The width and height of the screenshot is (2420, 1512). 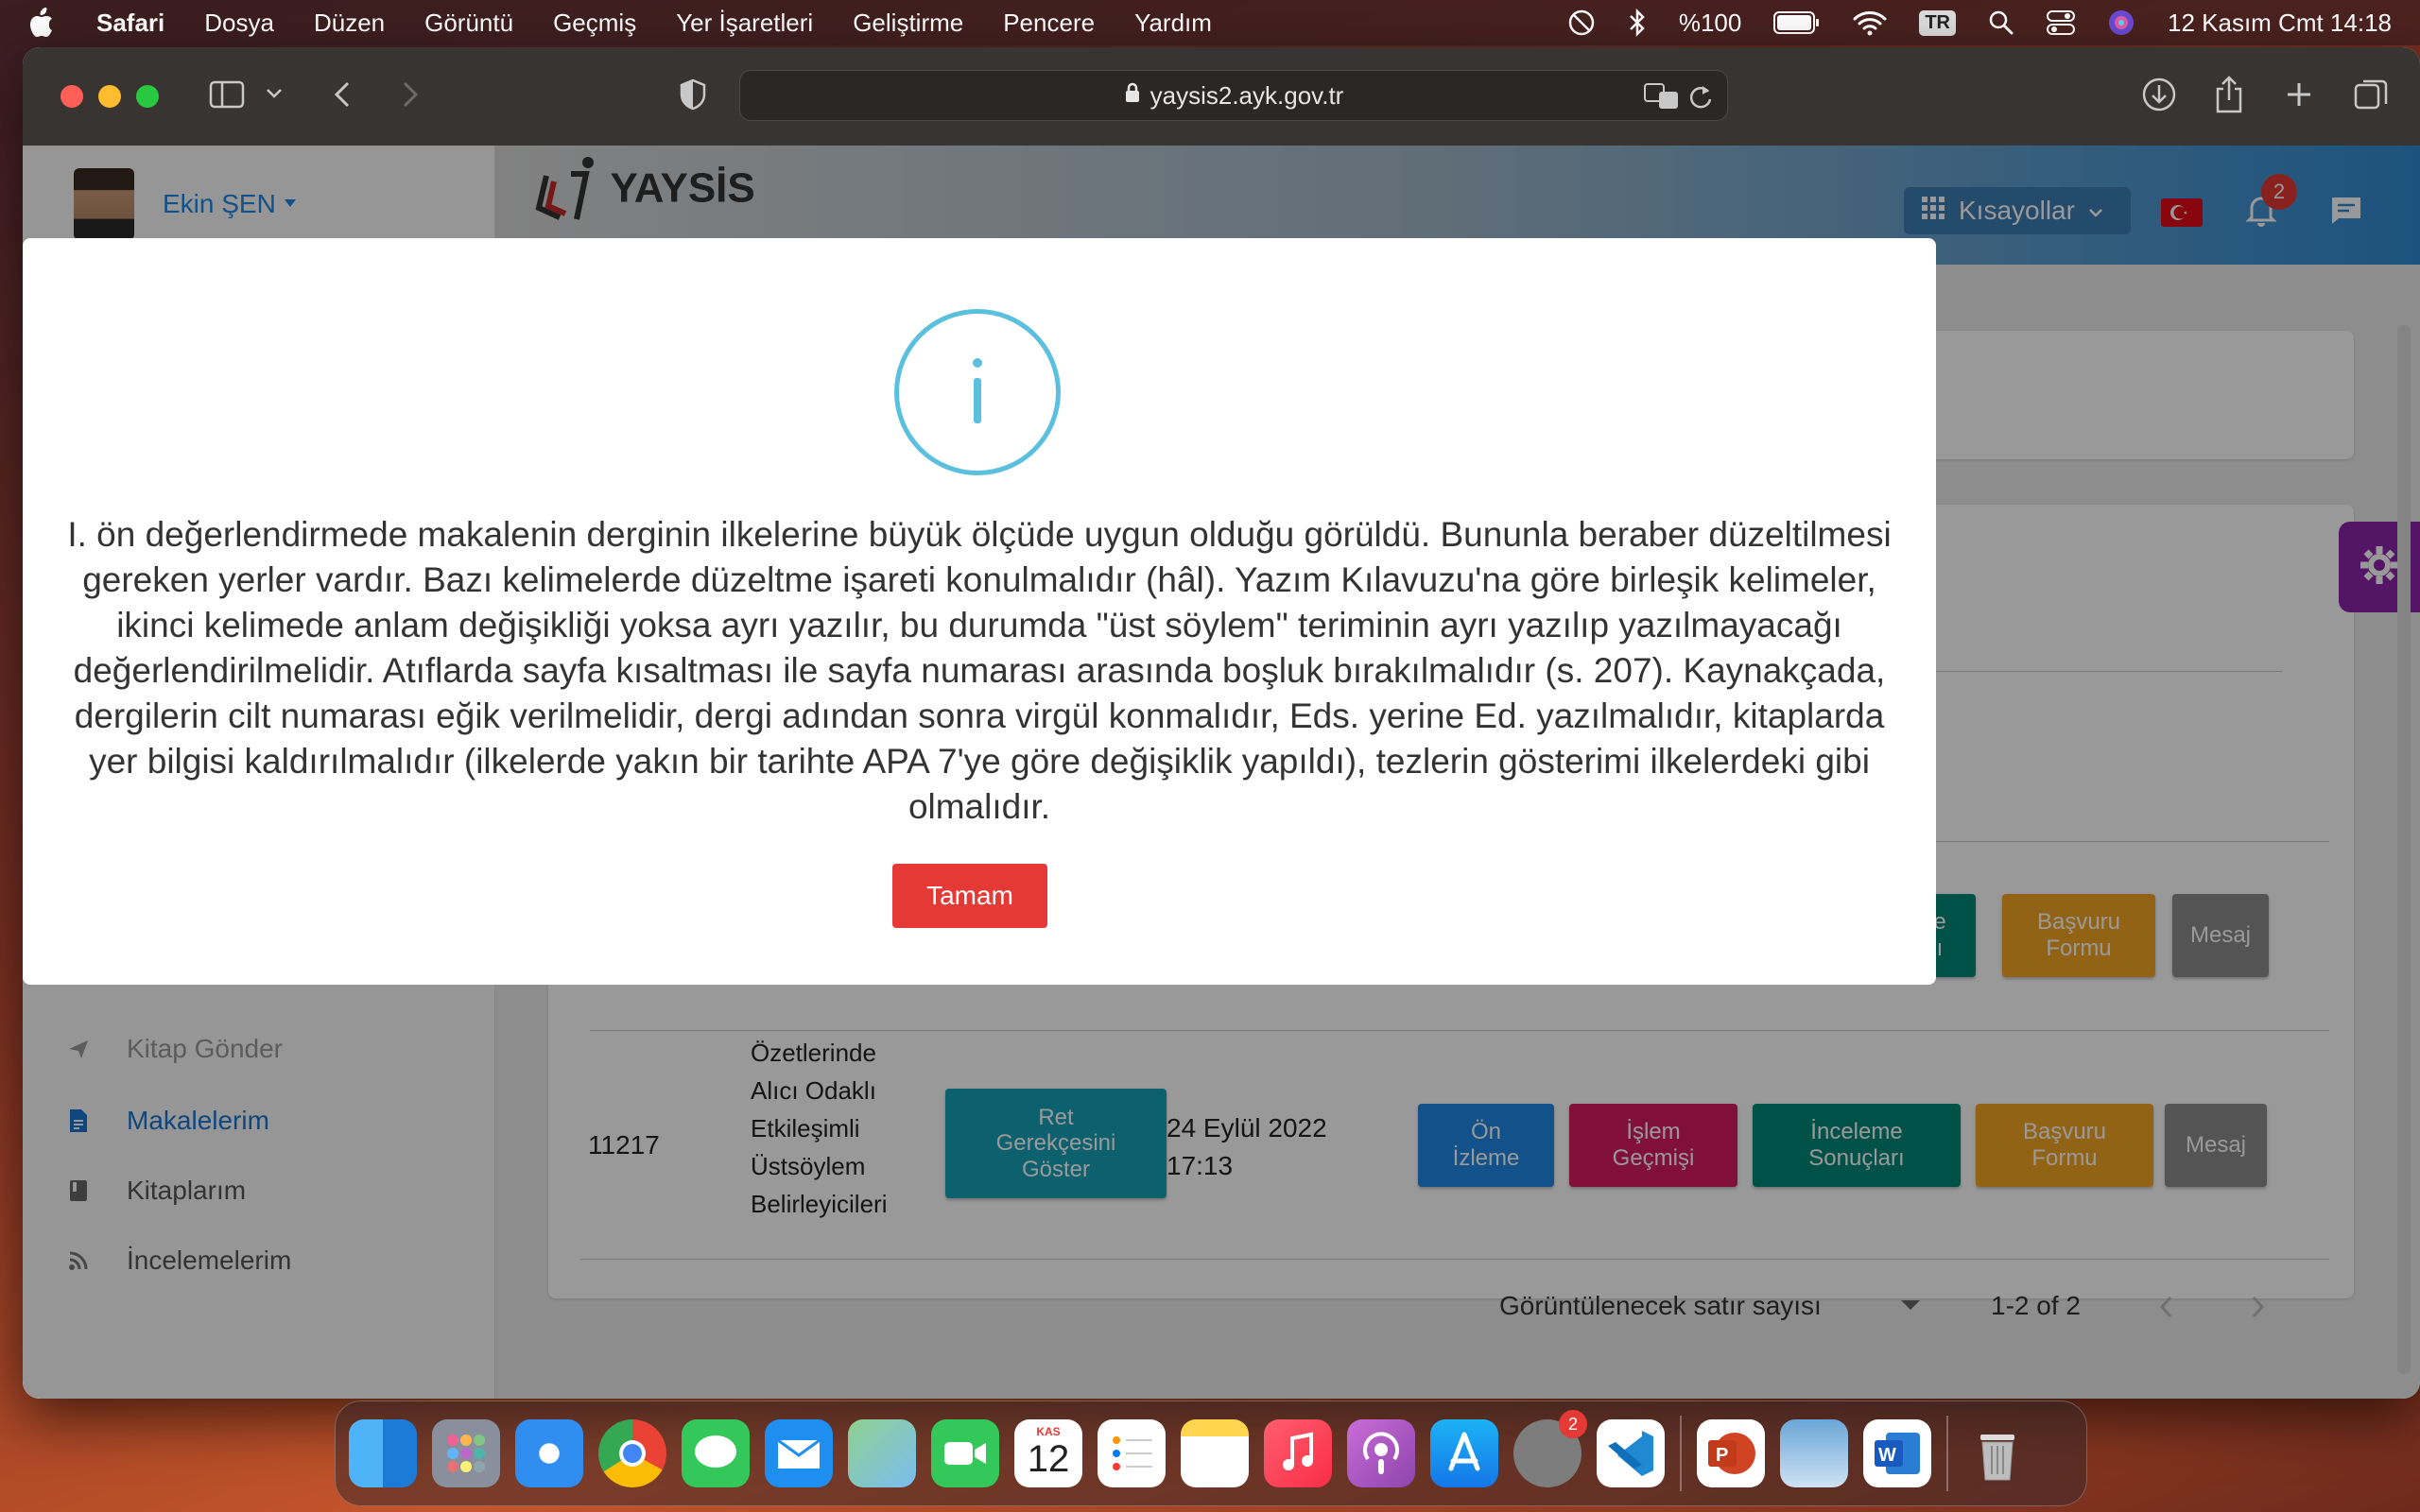 I want to click on zoom-window-button, so click(x=147, y=96).